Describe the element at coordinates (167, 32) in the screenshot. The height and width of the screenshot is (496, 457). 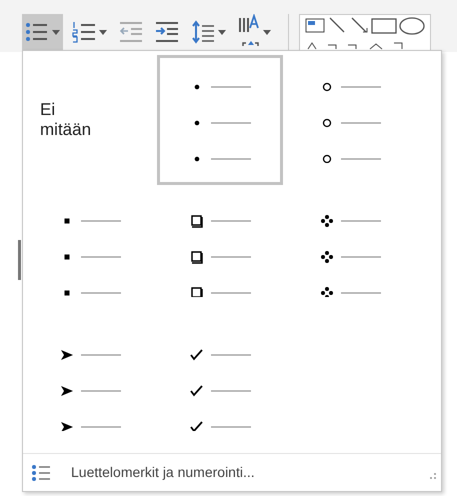
I see `increase-indent-icon` at that location.